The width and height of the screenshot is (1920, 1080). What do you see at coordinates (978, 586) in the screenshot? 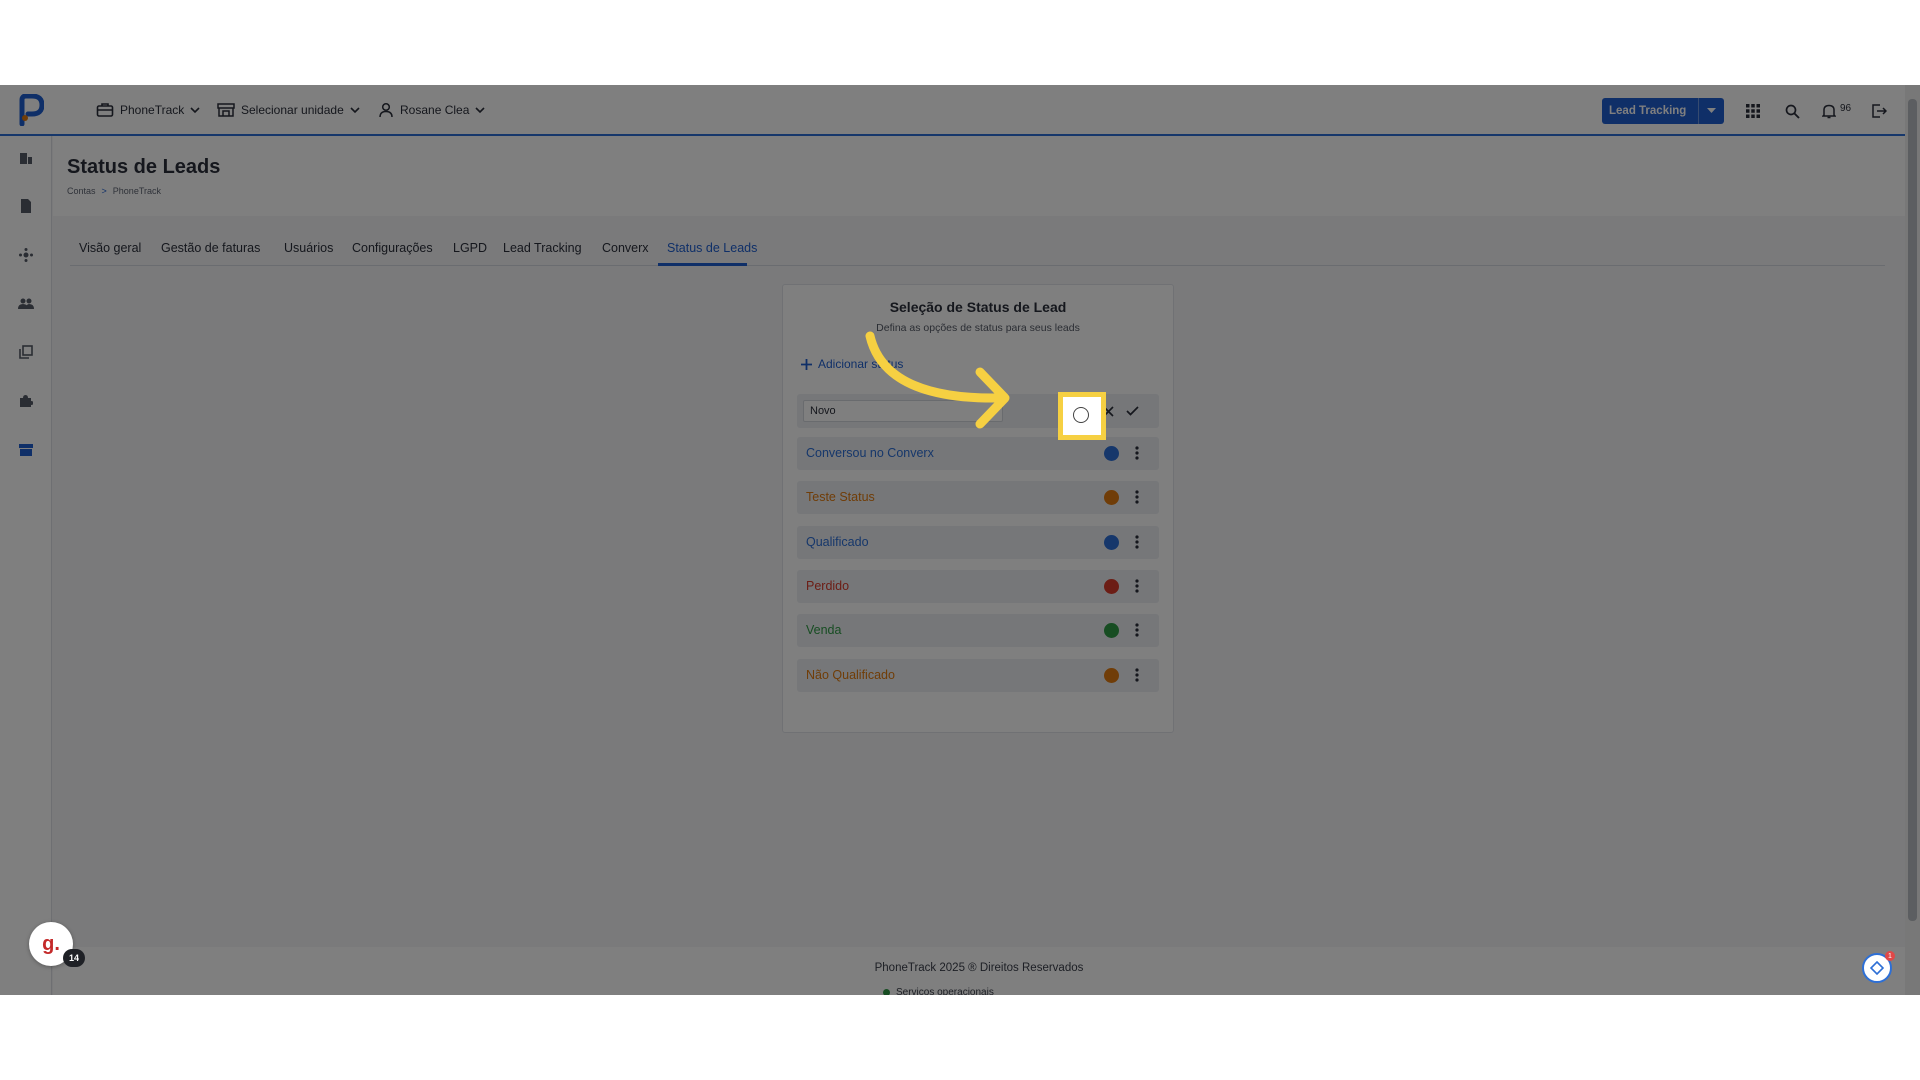
I see `status-row: Perdido` at bounding box center [978, 586].